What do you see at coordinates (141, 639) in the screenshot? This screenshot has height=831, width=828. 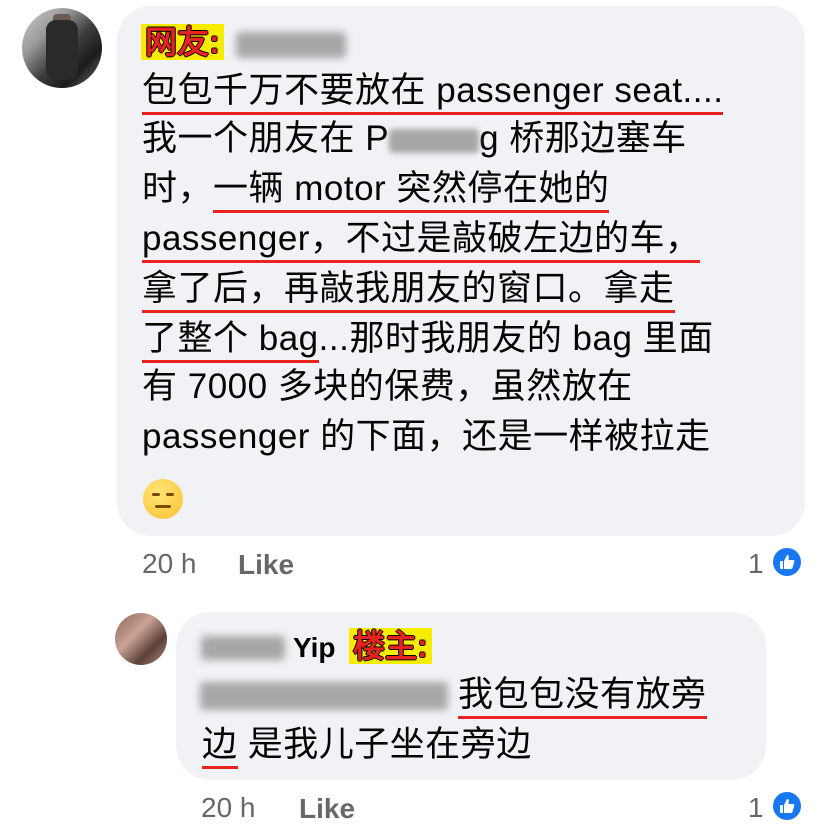 I see `reply-avatar` at bounding box center [141, 639].